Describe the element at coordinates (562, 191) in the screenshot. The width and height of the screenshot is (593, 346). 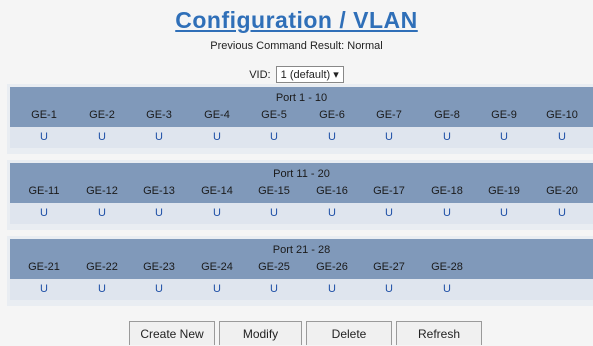
I see `port-label: GE-20` at that location.